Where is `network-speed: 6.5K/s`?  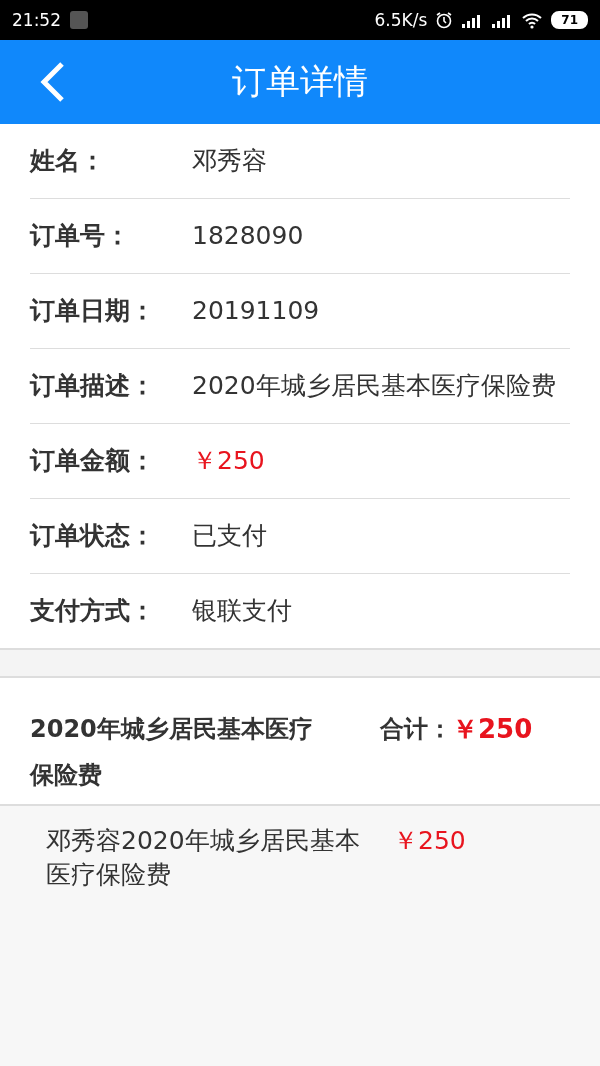
network-speed: 6.5K/s is located at coordinates (401, 20).